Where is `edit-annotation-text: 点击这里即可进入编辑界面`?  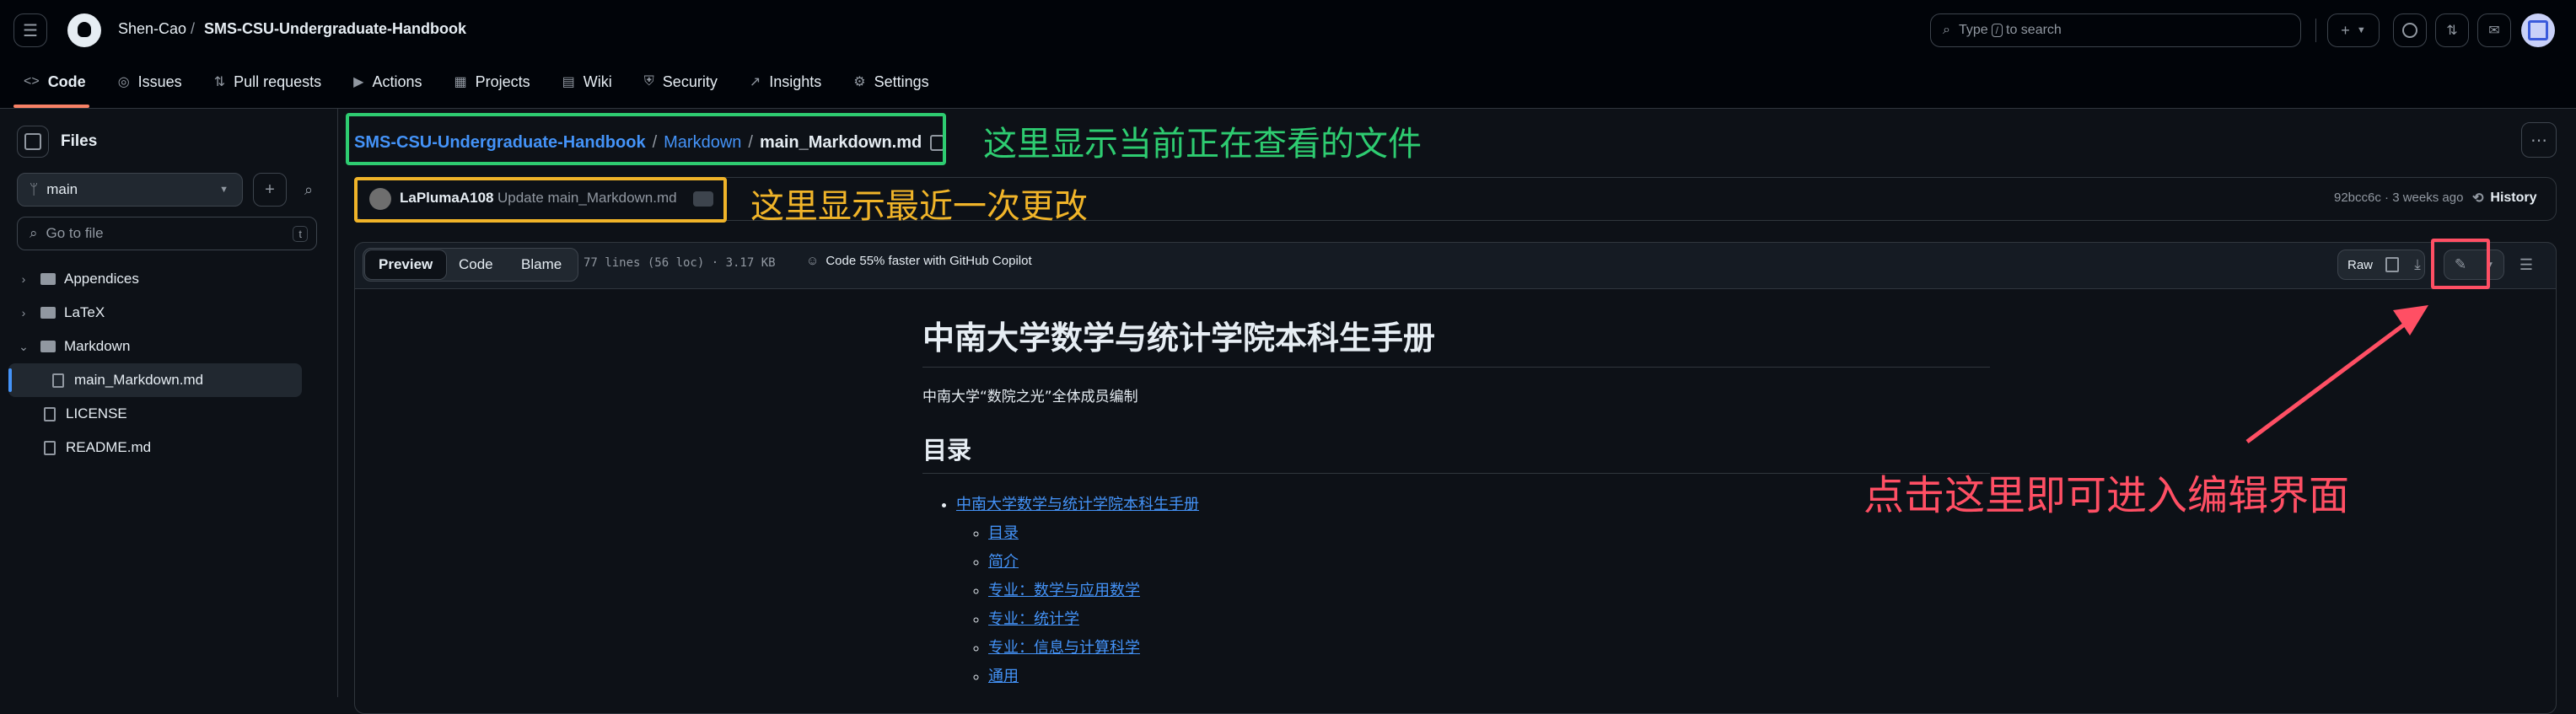
edit-annotation-text: 点击这里即可进入编辑界面 is located at coordinates (2106, 495).